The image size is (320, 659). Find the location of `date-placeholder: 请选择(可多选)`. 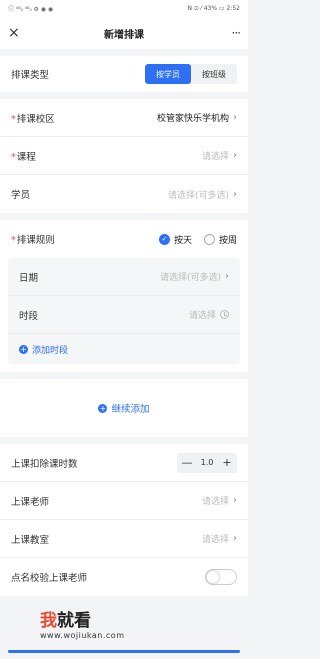

date-placeholder: 请选择(可多选) is located at coordinates (190, 278).